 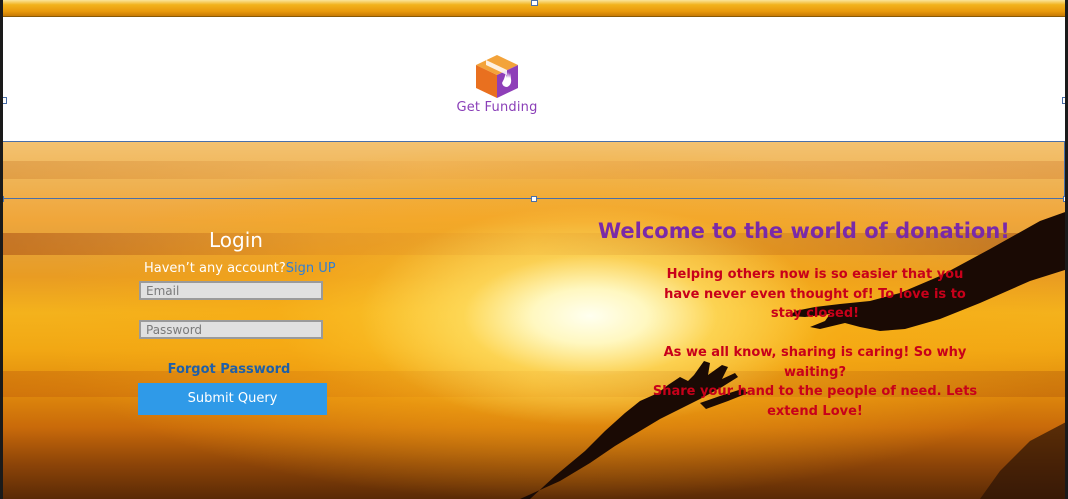 I want to click on forgot-password-link: Forgot Password, so click(x=229, y=369).